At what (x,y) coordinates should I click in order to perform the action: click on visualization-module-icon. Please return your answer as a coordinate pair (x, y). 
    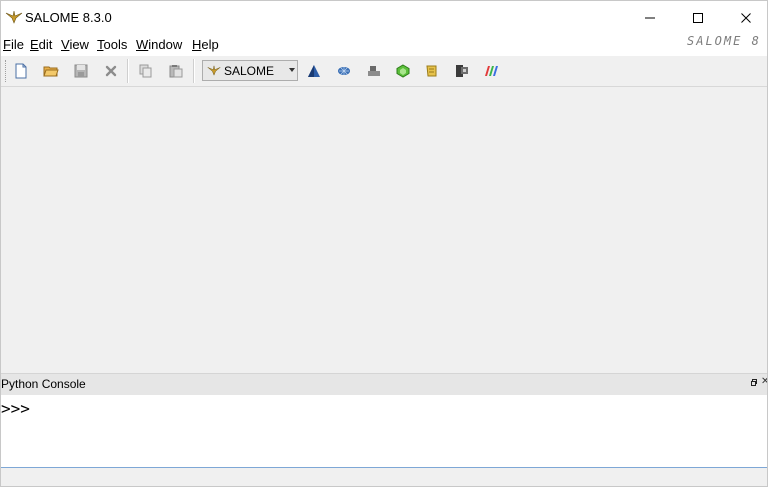
    Looking at the image, I should click on (491, 71).